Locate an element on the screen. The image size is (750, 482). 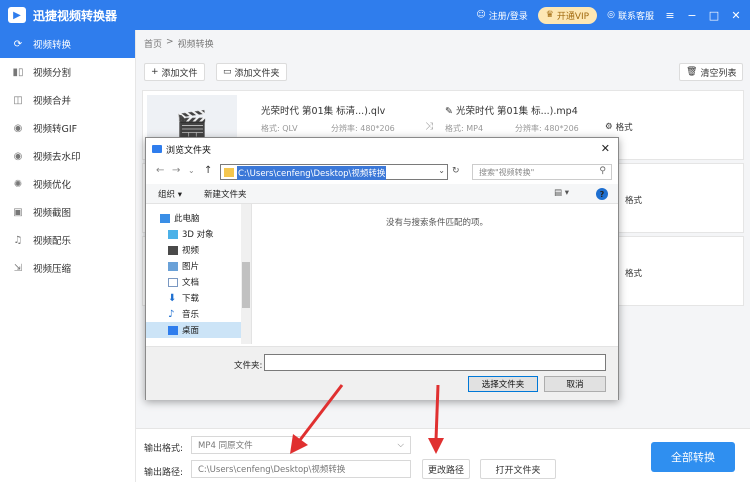
command-bar: 组织 ▾ 新建文件夹 ▤ ▾ ? is located at coordinates (382, 194).